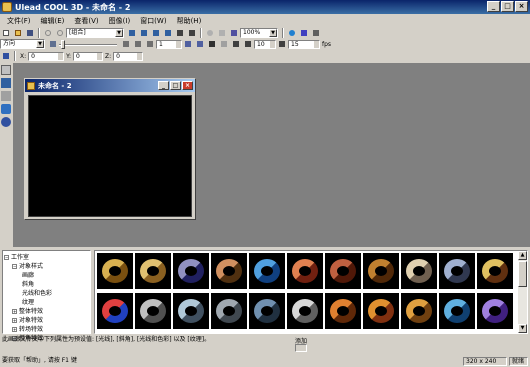 The width and height of the screenshot is (530, 367). What do you see at coordinates (46, 302) in the screenshot?
I see `tree-item: 纹理` at bounding box center [46, 302].